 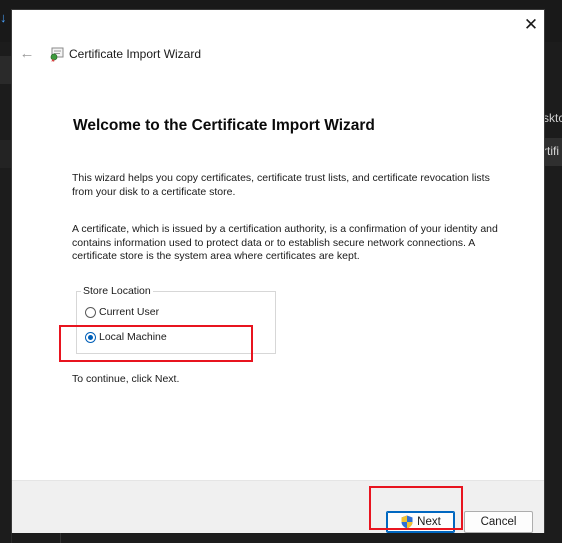 What do you see at coordinates (90, 312) in the screenshot?
I see `radio-current-user-indicator` at bounding box center [90, 312].